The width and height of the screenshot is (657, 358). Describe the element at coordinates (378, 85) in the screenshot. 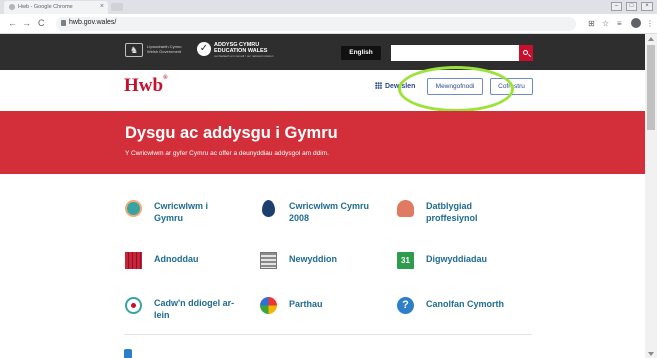

I see `grid-menu-icon` at that location.